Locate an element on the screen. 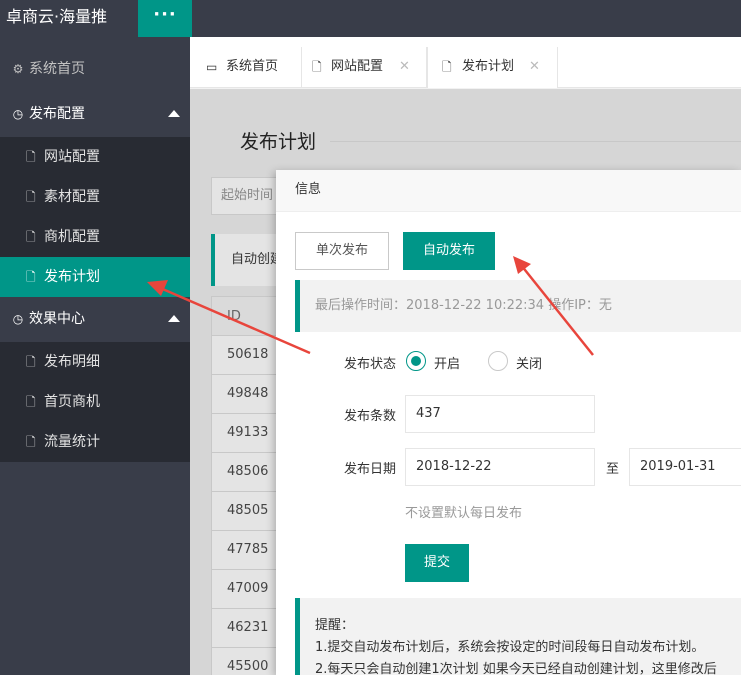 This screenshot has width=741, height=675. tab-system-home: ▭ 系统首页 is located at coordinates (246, 67).